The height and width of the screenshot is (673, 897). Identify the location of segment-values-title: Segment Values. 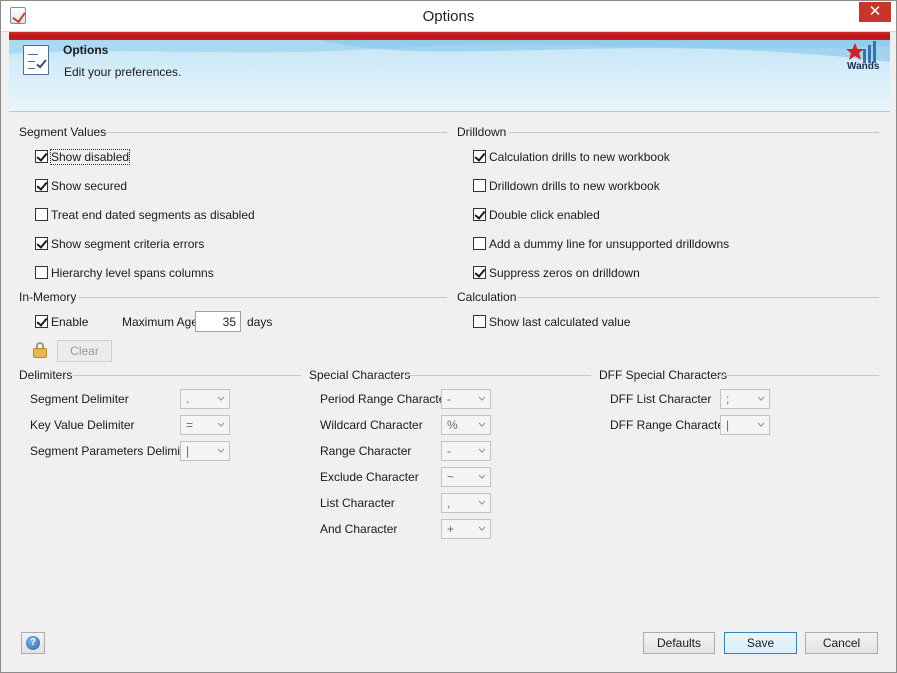
(66, 132).